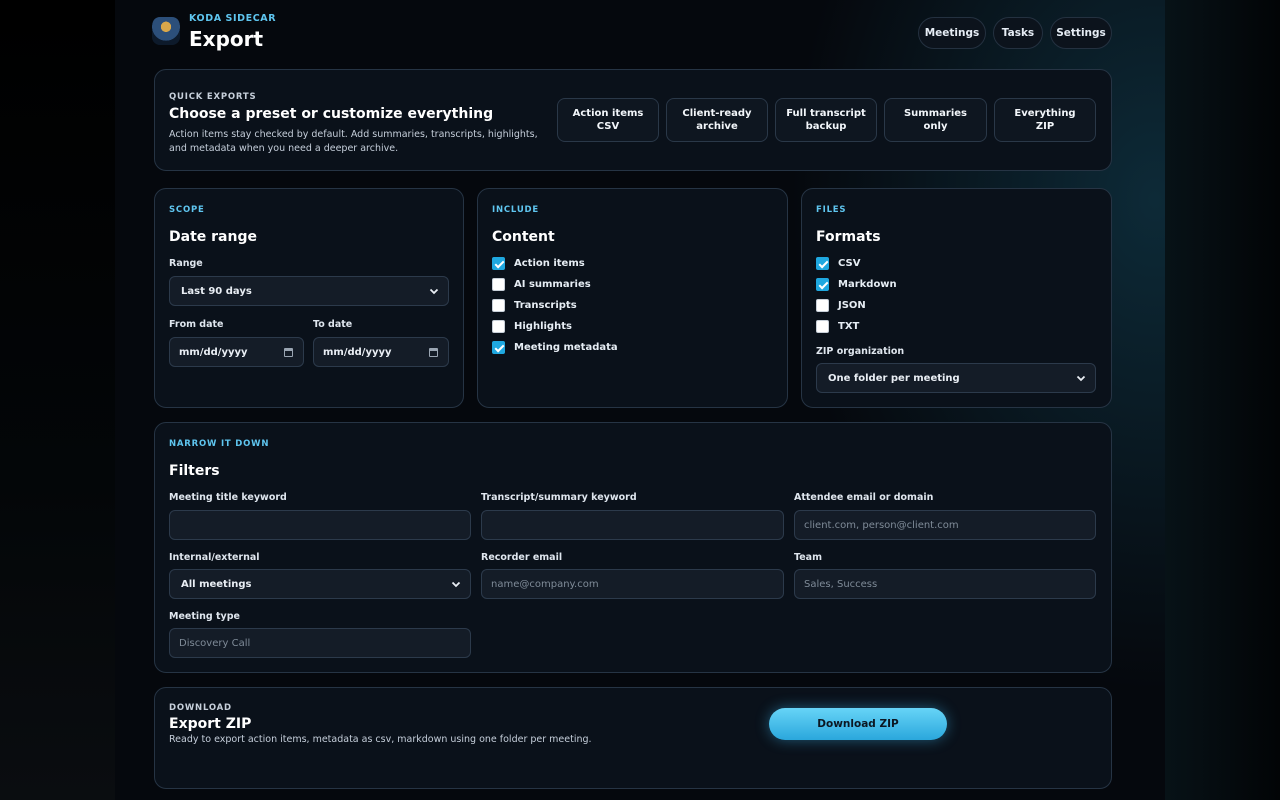 The height and width of the screenshot is (800, 1280). I want to click on checkbox-label: CSV, so click(849, 263).